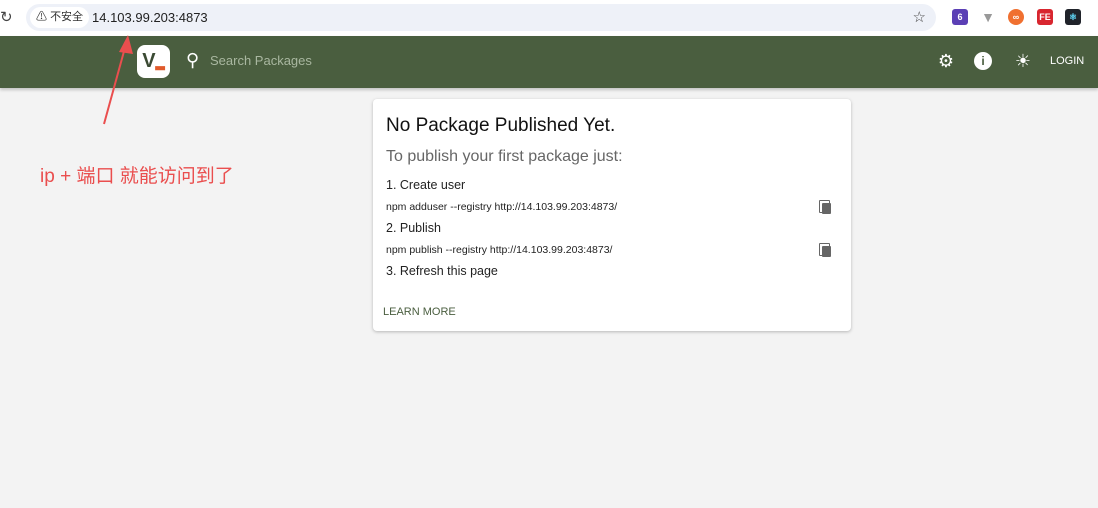  What do you see at coordinates (960, 17) in the screenshot?
I see `extension-icon: 6` at bounding box center [960, 17].